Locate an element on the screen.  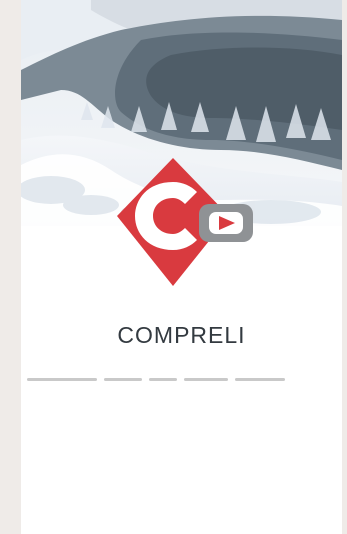
tagline is located at coordinates (183, 380).